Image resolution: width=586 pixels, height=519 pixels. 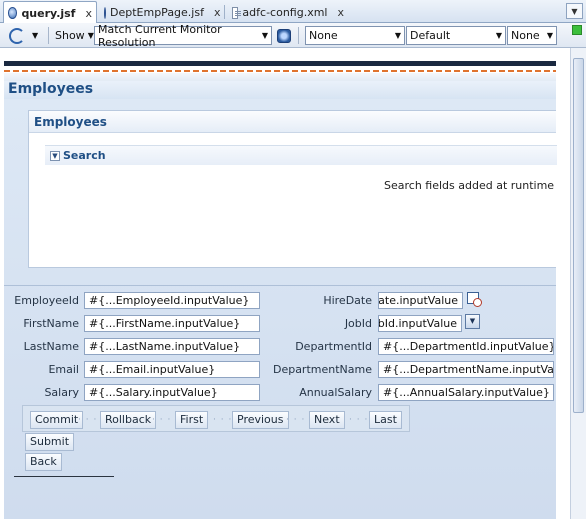 I want to click on previous-button: Previous, so click(x=260, y=420).